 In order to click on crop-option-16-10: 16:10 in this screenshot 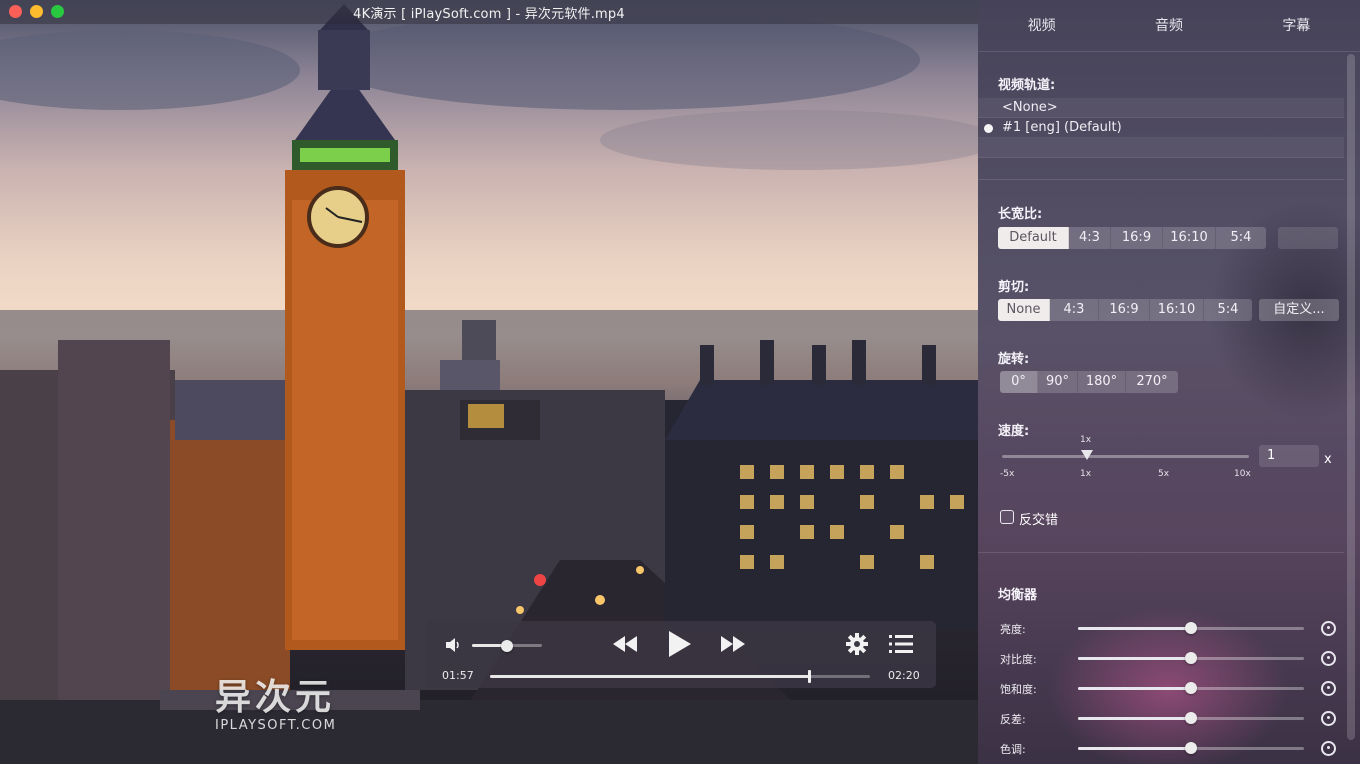, I will do `click(1177, 310)`.